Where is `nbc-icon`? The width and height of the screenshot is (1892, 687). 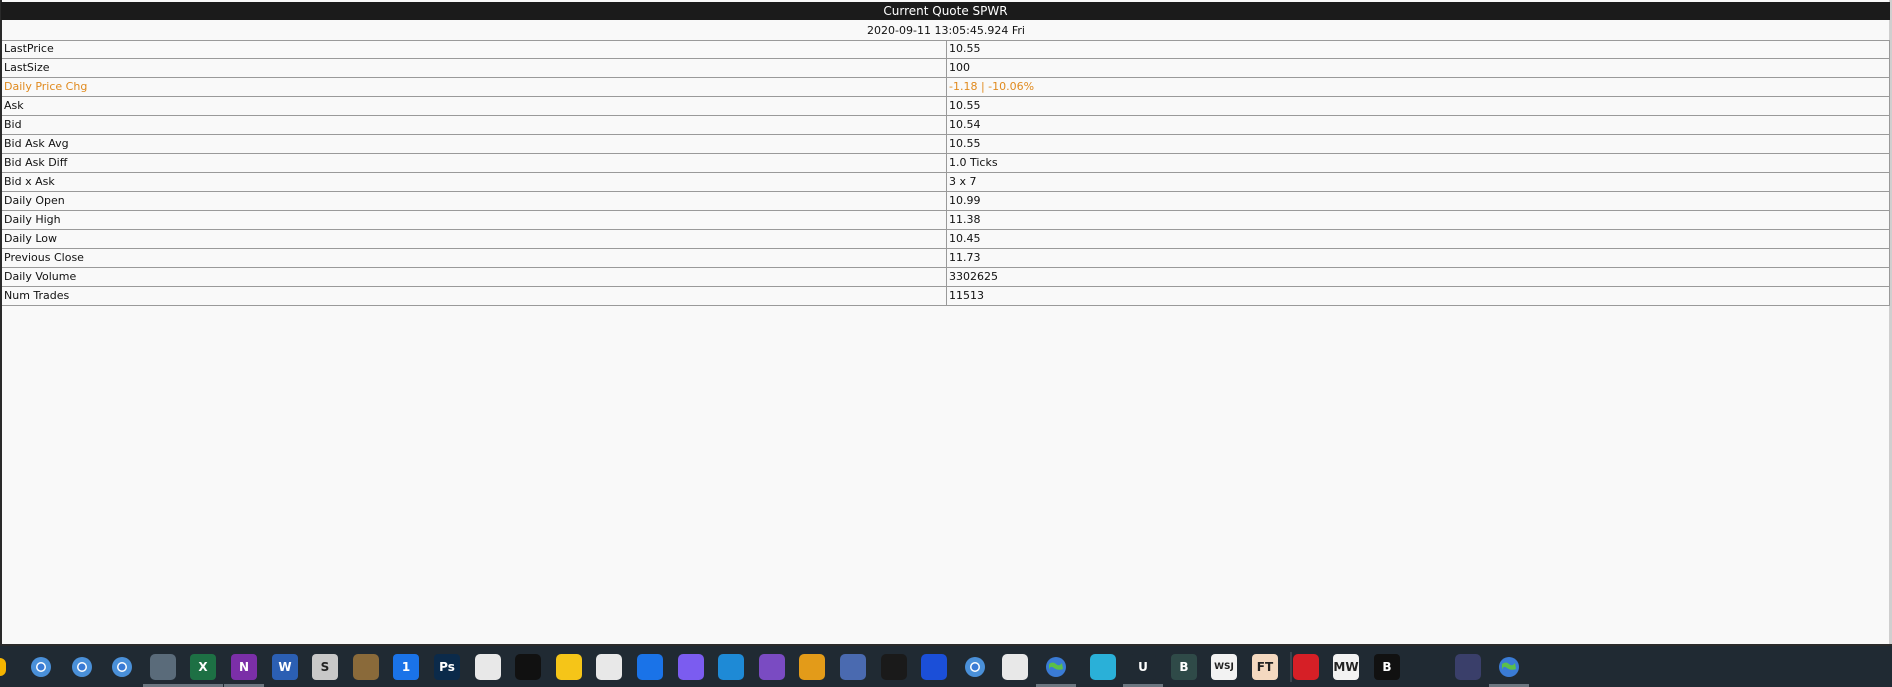
nbc-icon is located at coordinates (1427, 667).